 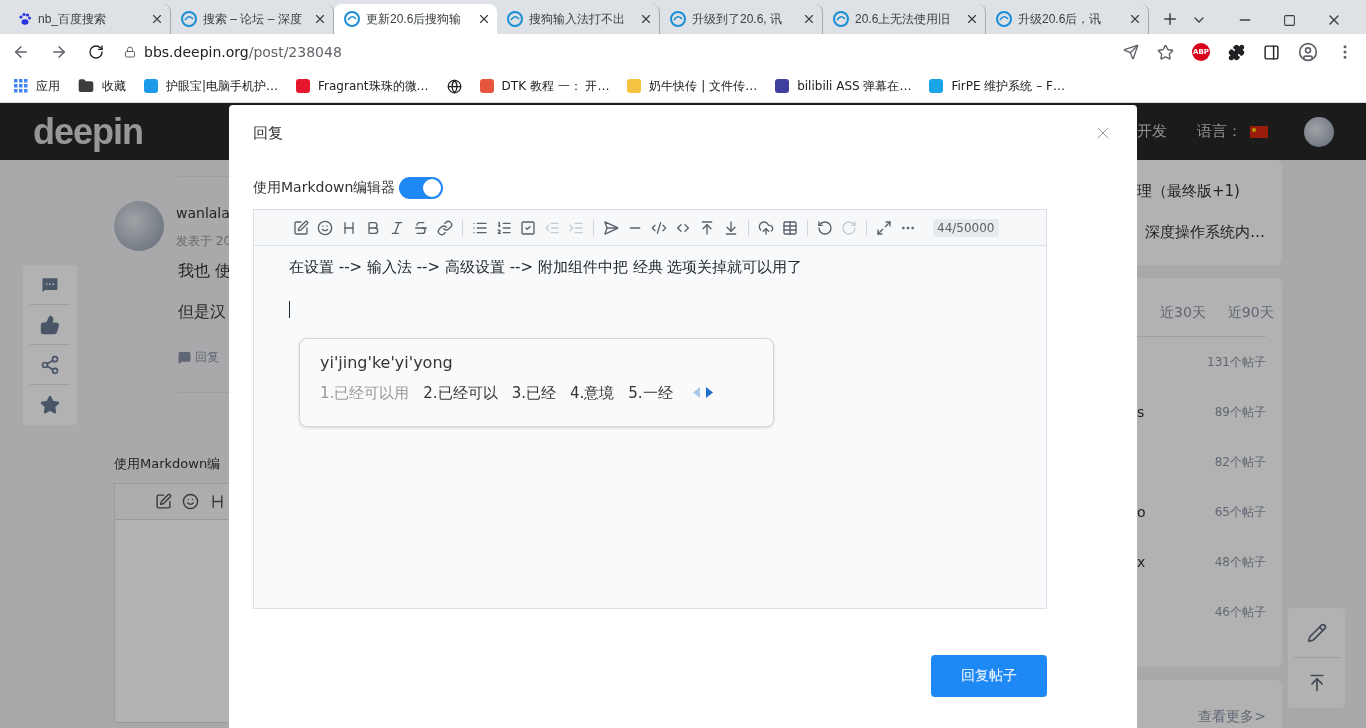 What do you see at coordinates (460, 393) in the screenshot?
I see `ime-candidate: 2.已经可以` at bounding box center [460, 393].